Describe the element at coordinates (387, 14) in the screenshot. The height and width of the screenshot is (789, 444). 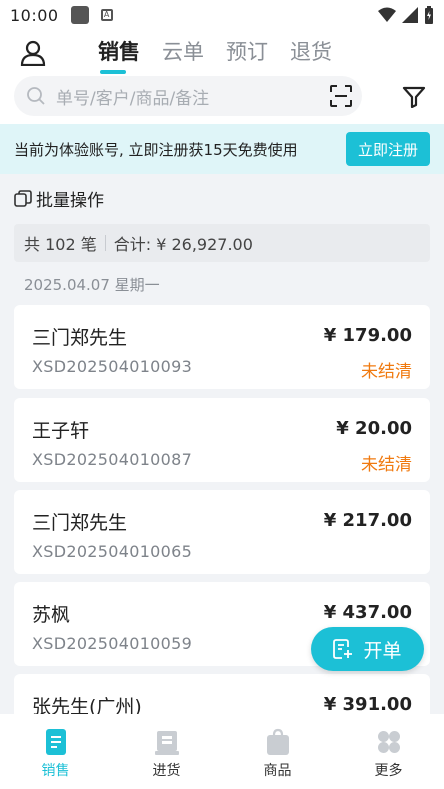
I see `wifi-icon` at that location.